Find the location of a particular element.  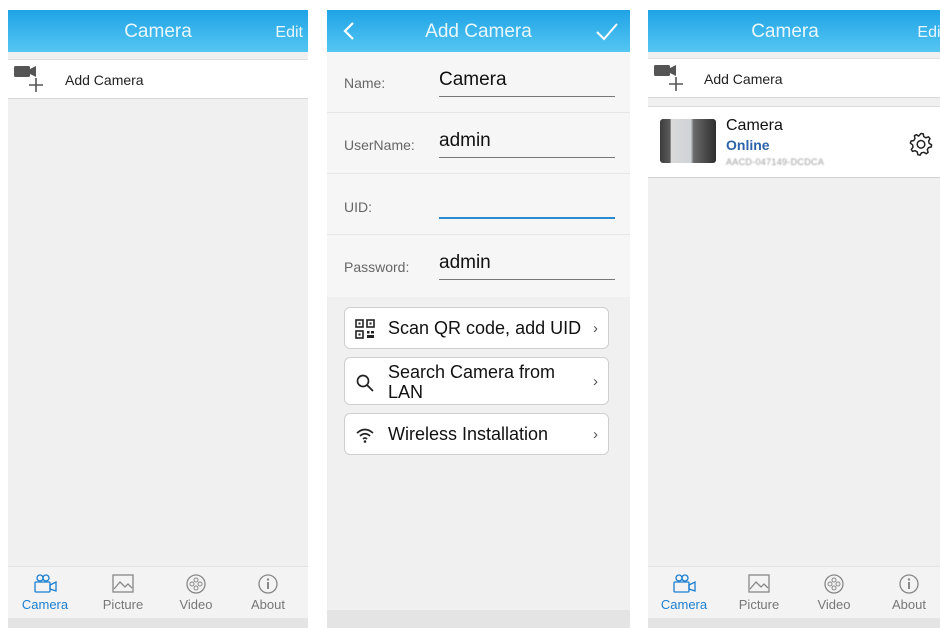

username-label: UserName: is located at coordinates (379, 145).